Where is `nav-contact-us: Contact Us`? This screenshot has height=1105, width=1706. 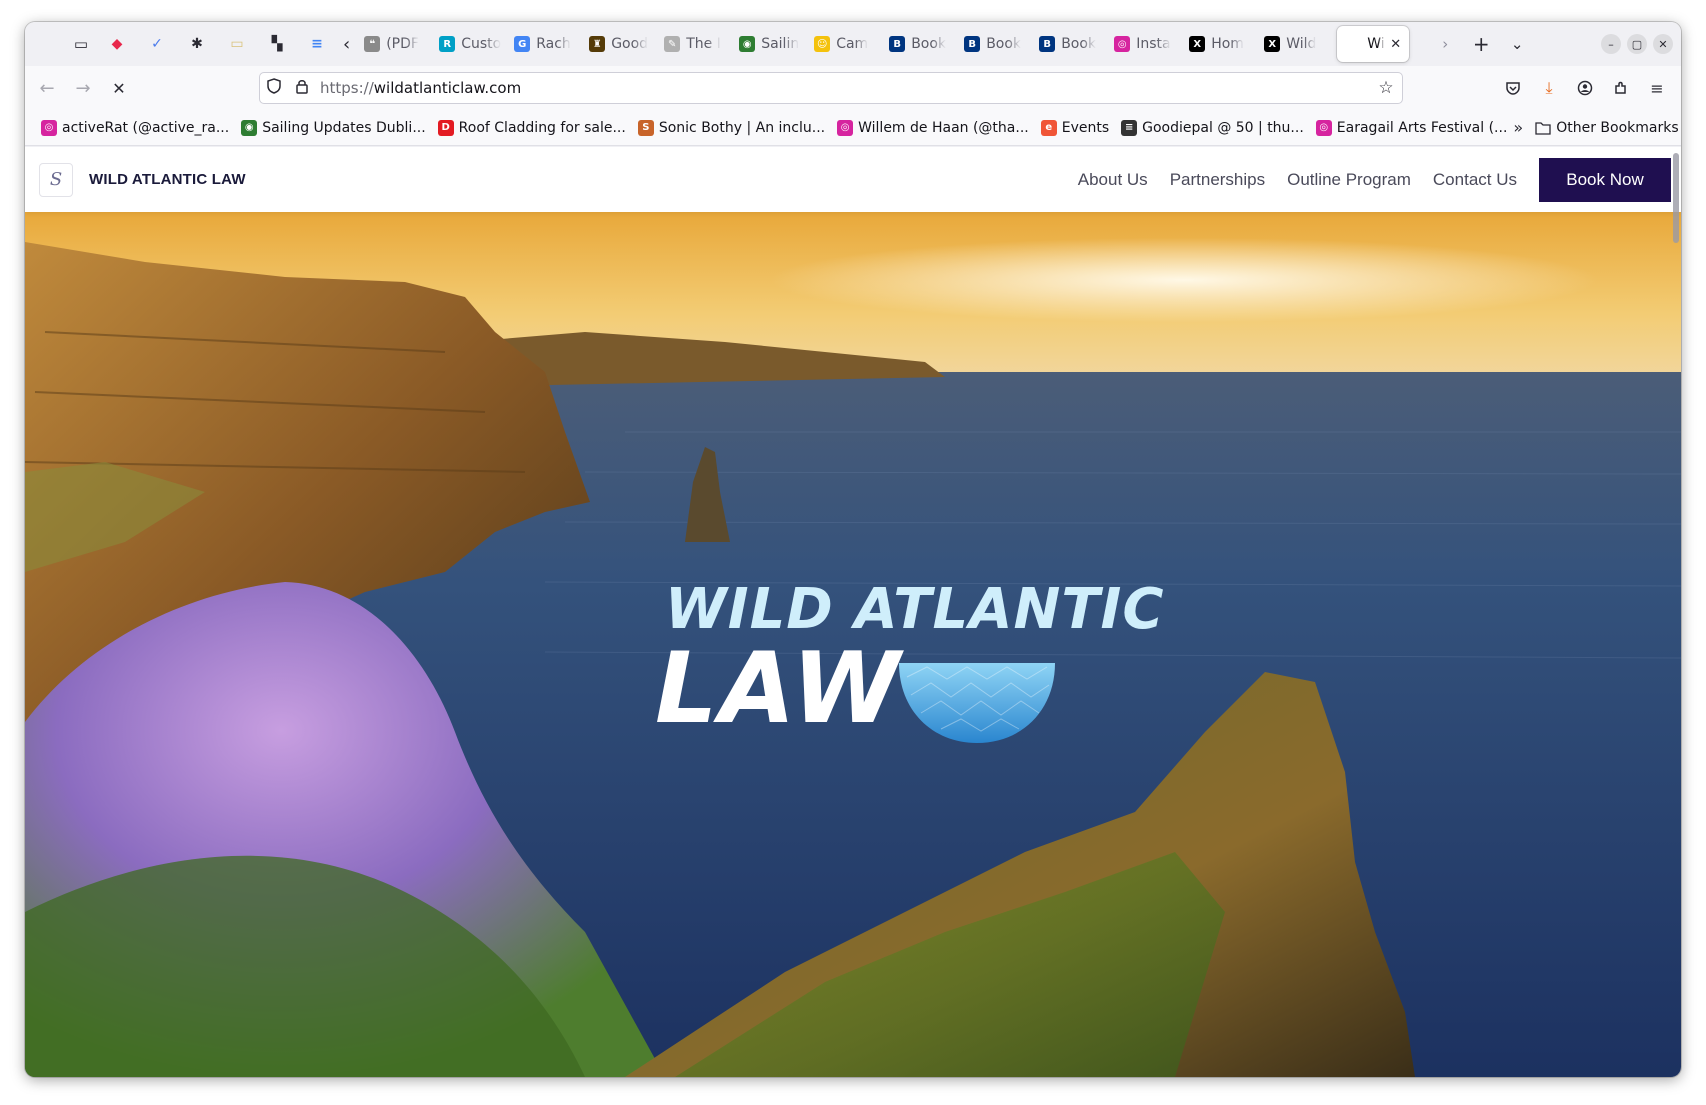
nav-contact-us: Contact Us is located at coordinates (1475, 180).